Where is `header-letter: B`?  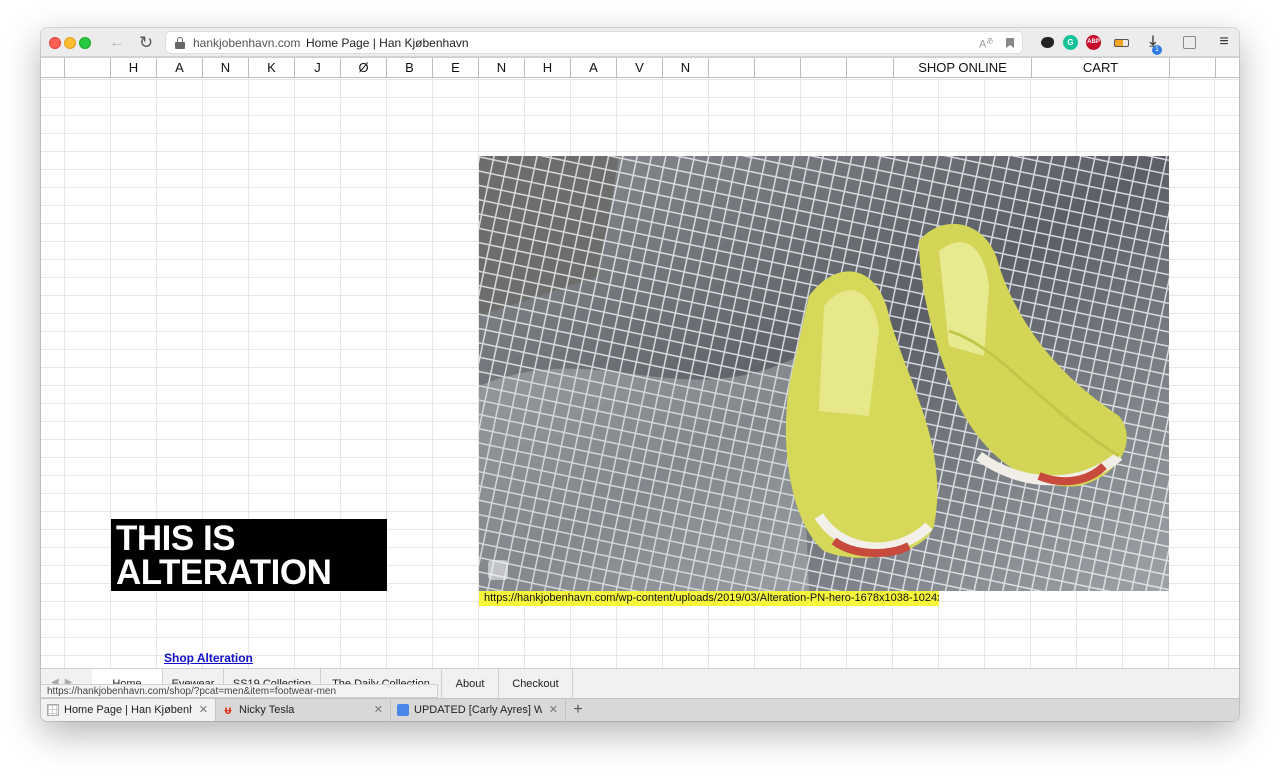
header-letter: B is located at coordinates (409, 68).